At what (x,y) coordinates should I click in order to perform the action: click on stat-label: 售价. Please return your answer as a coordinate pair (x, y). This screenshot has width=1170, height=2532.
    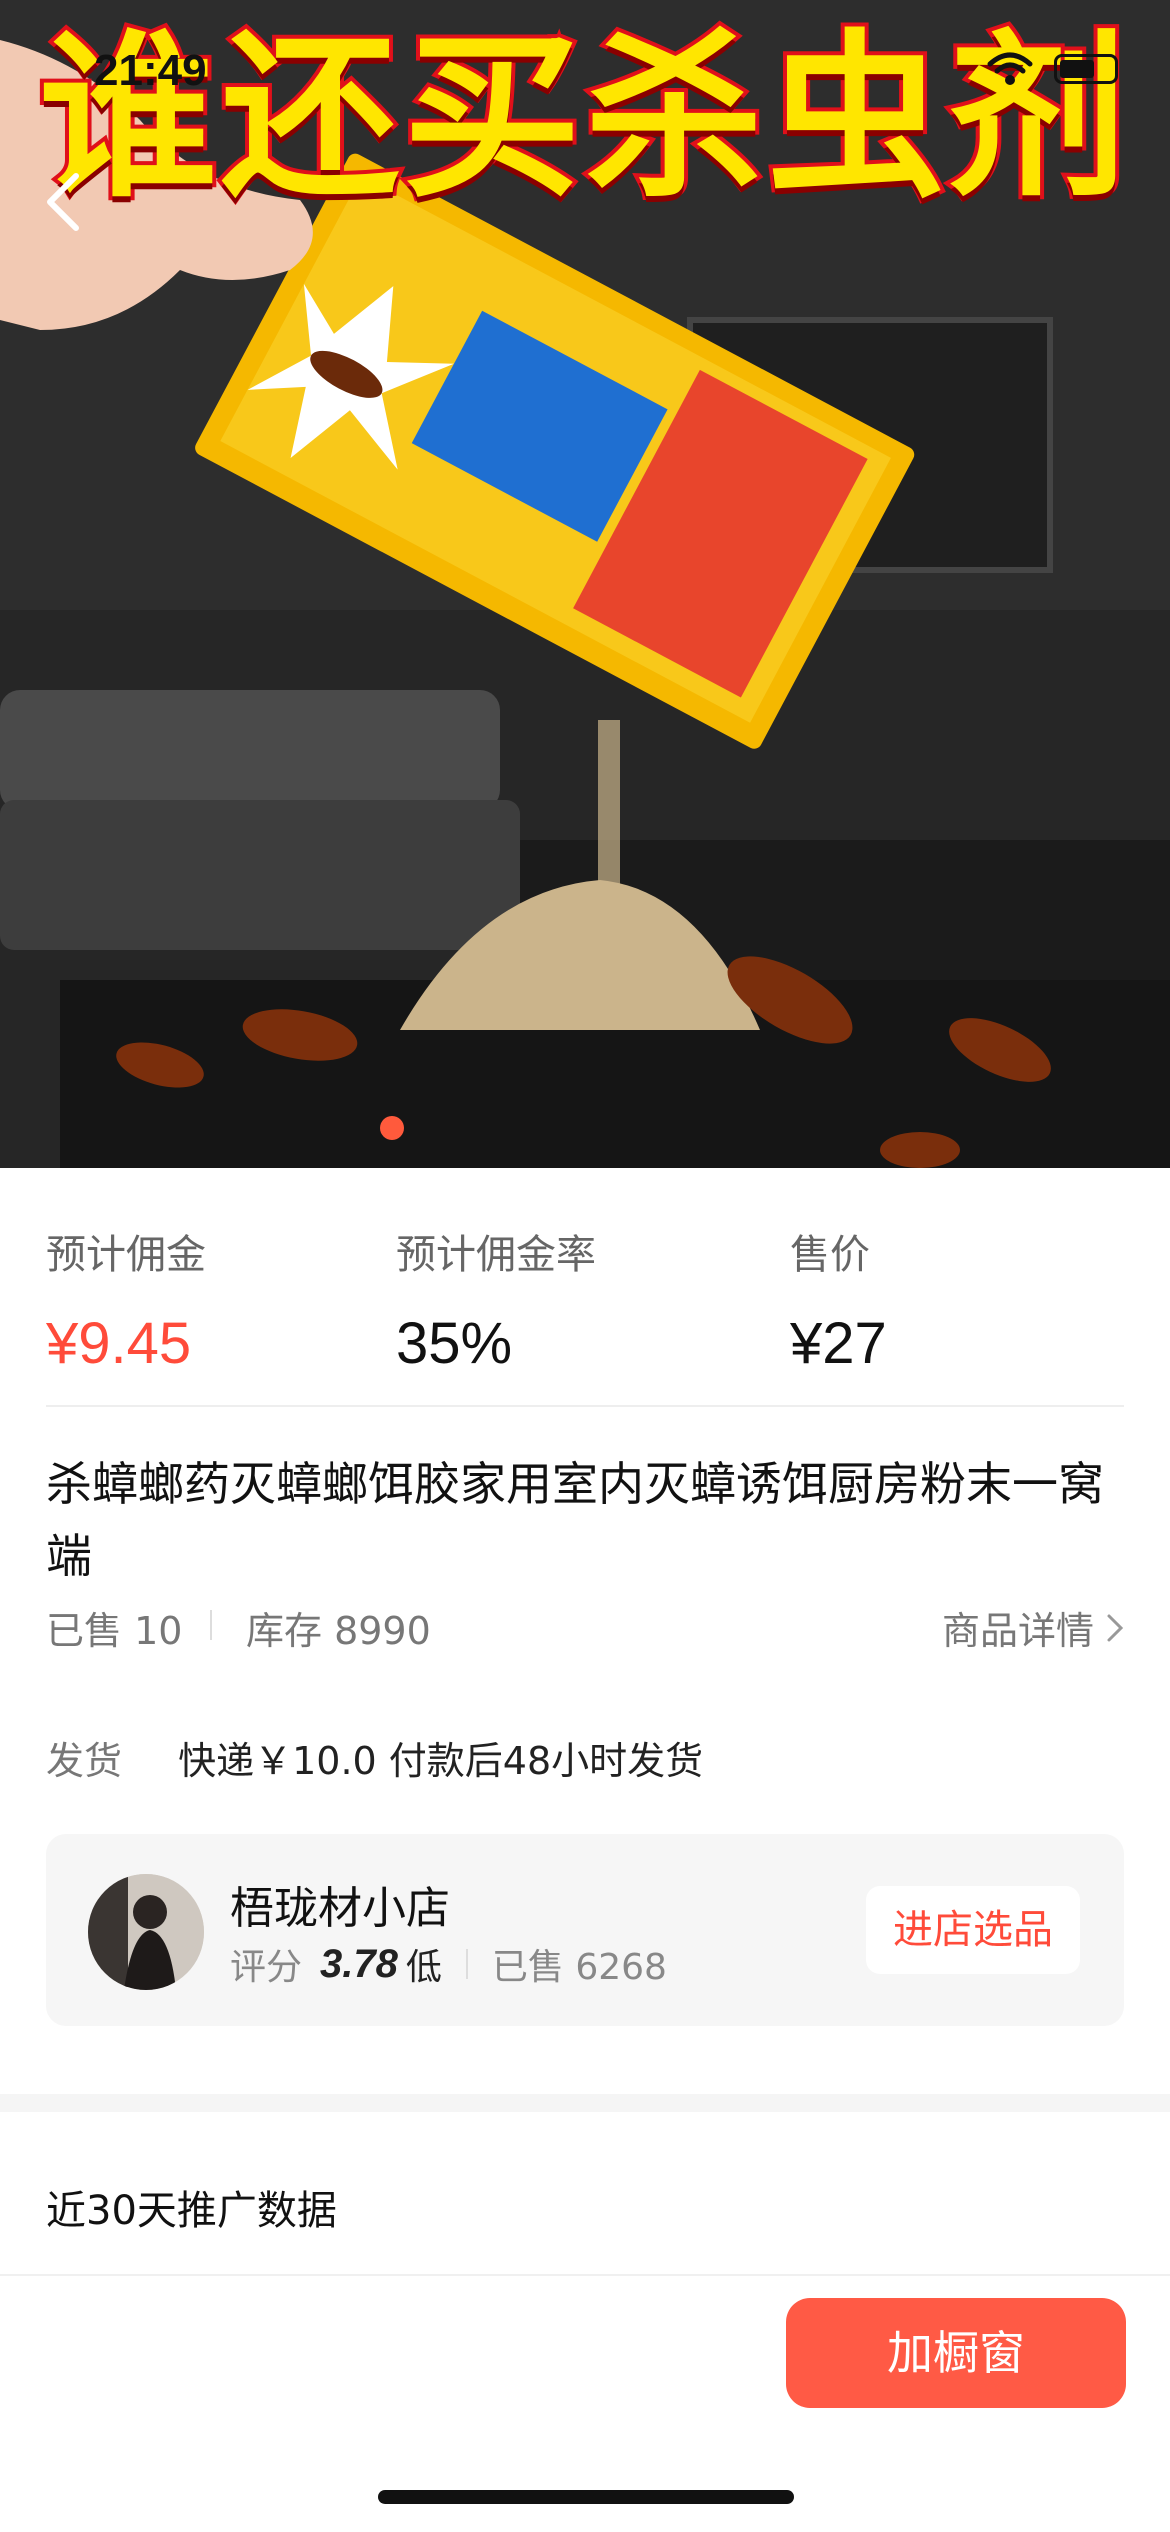
    Looking at the image, I should click on (830, 1255).